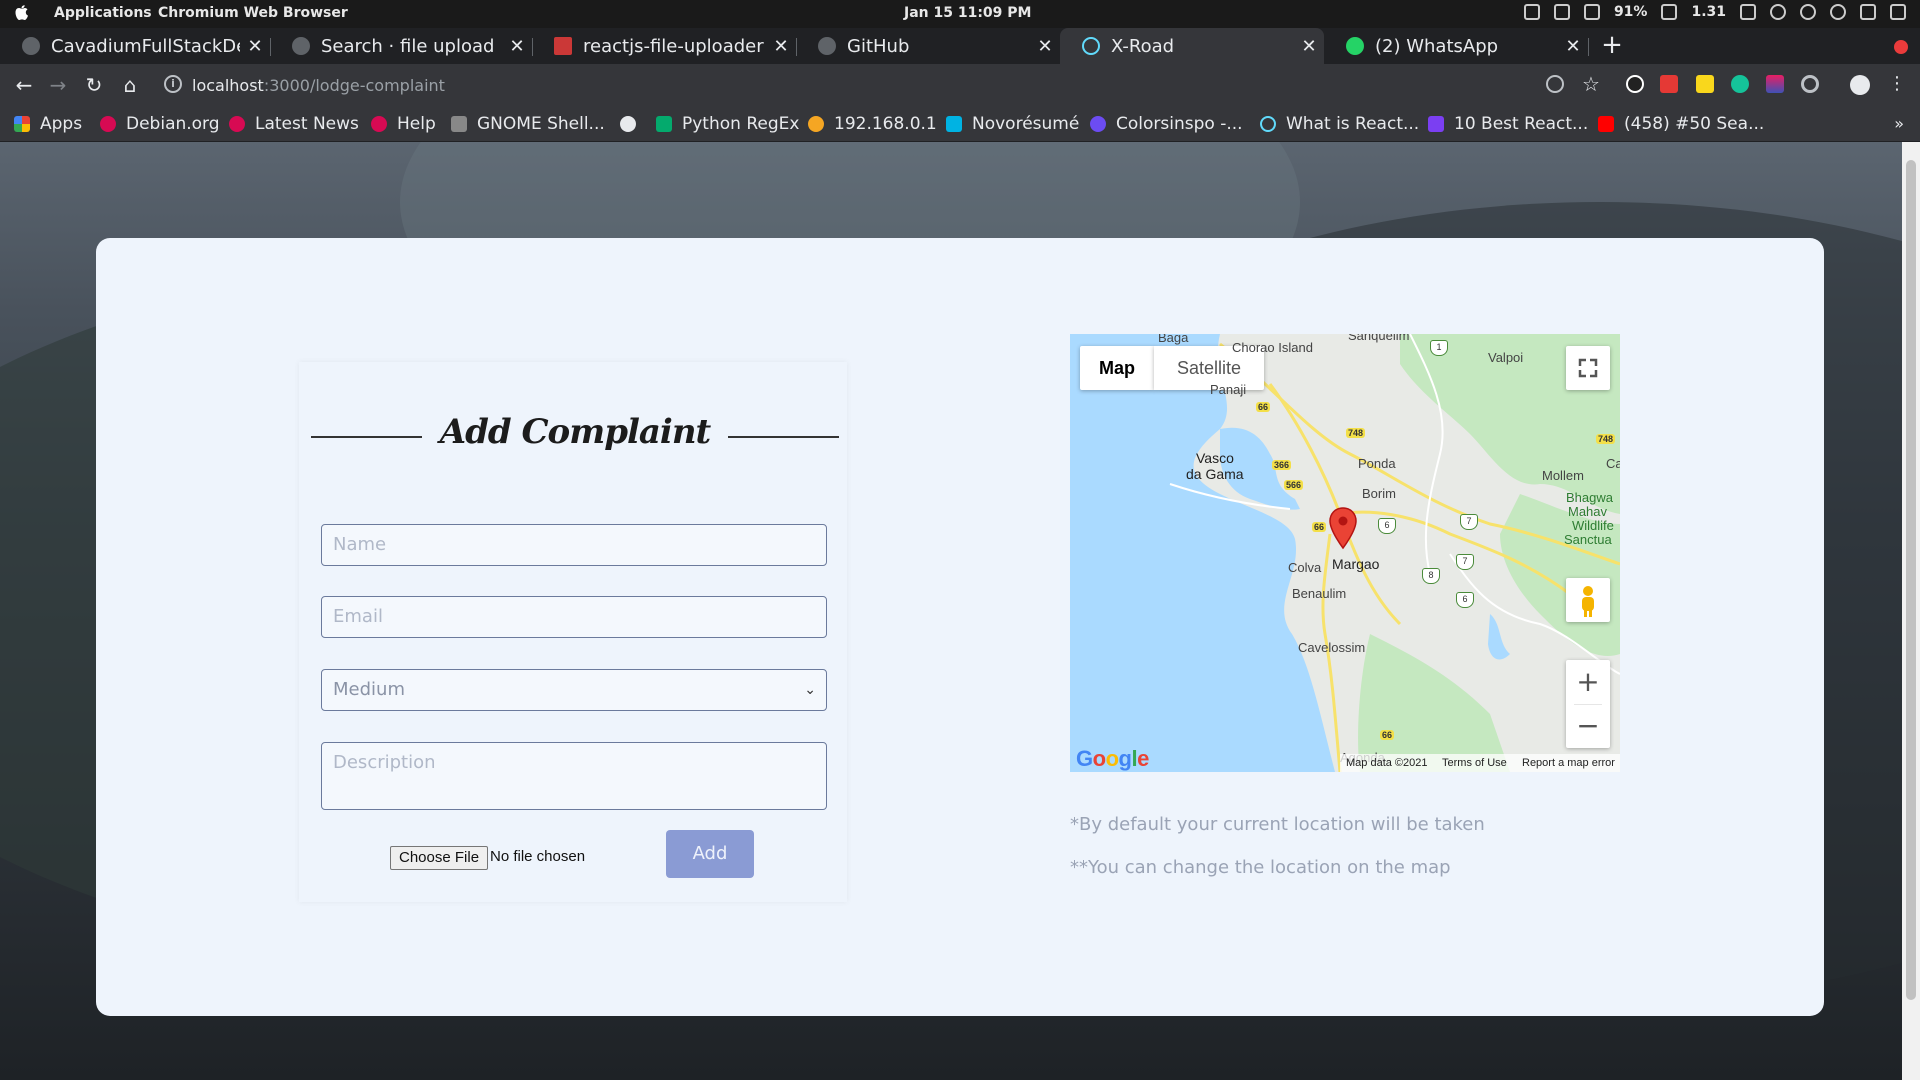 The image size is (1920, 1080). What do you see at coordinates (58, 85) in the screenshot?
I see `forward-icon: →` at bounding box center [58, 85].